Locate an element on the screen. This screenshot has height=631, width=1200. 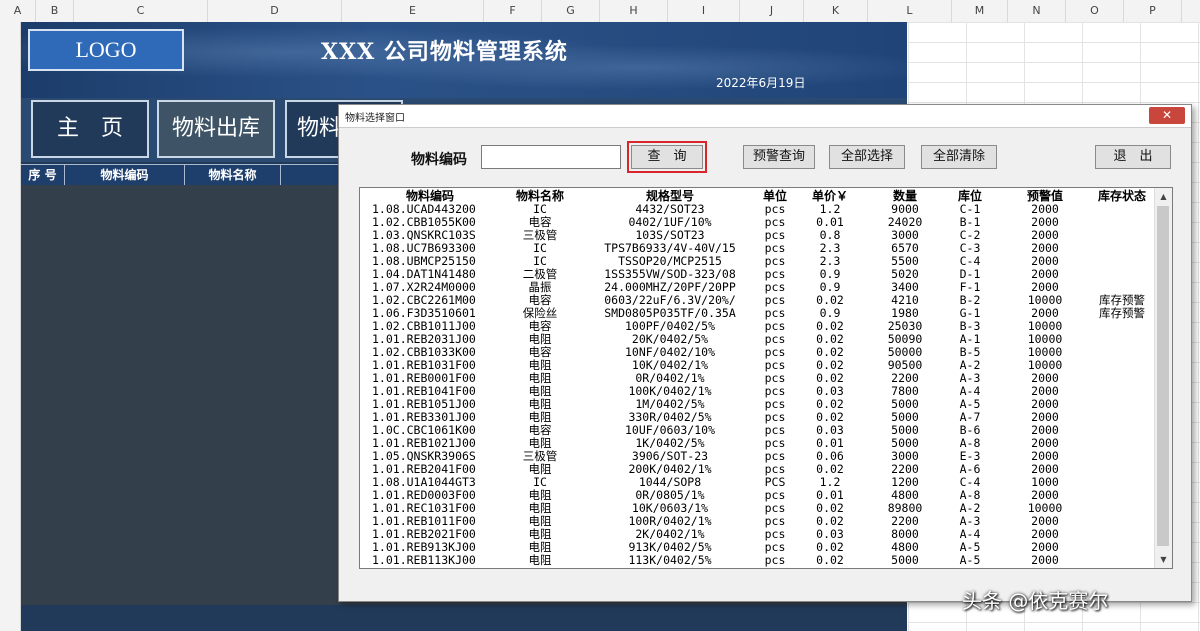
exit-button: 退 出 is located at coordinates (1133, 157).